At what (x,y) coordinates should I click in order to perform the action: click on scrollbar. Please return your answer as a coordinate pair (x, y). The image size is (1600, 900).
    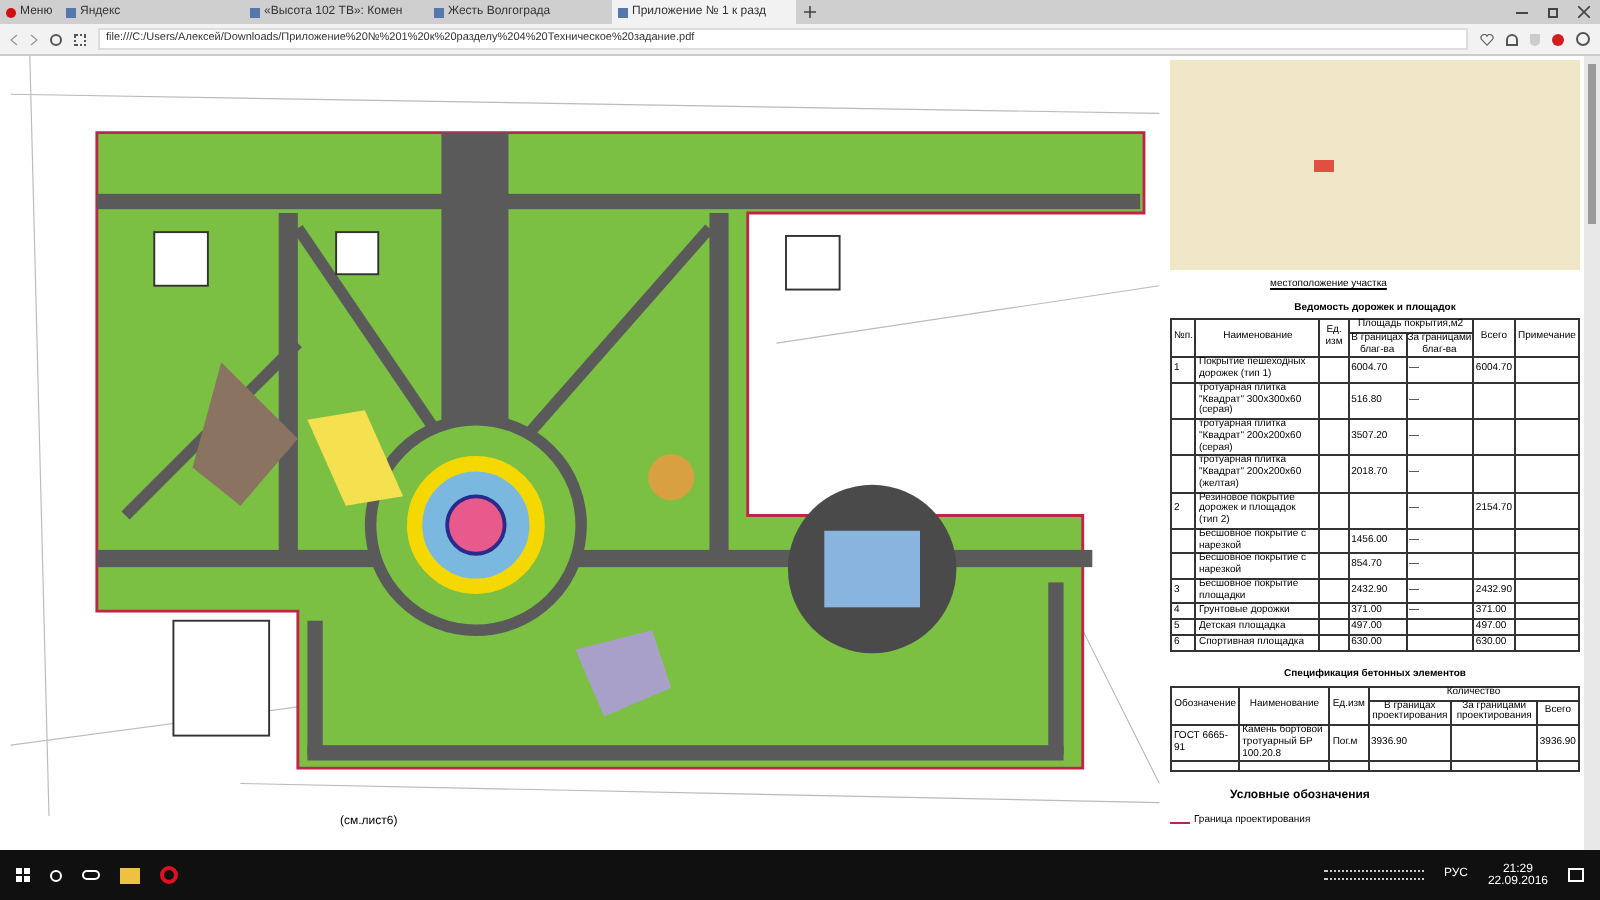
    Looking at the image, I should click on (1592, 453).